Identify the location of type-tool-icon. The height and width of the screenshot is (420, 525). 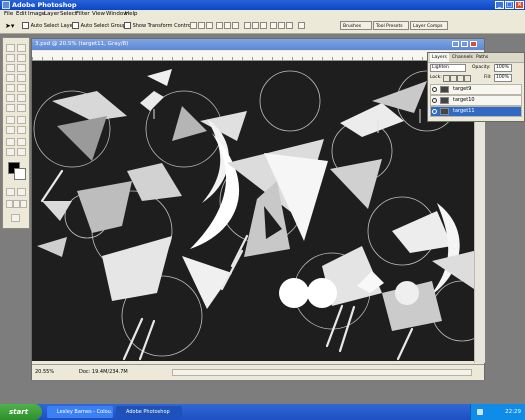
(21, 120).